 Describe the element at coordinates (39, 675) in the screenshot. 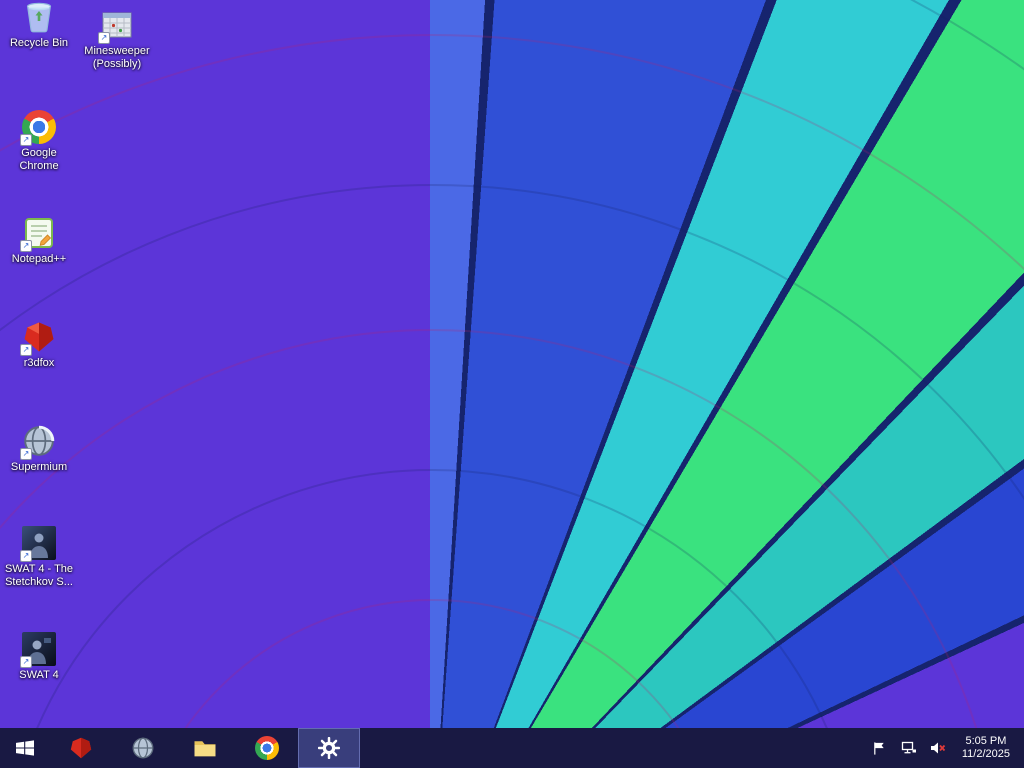

I see `icon-label: SWAT 4` at that location.